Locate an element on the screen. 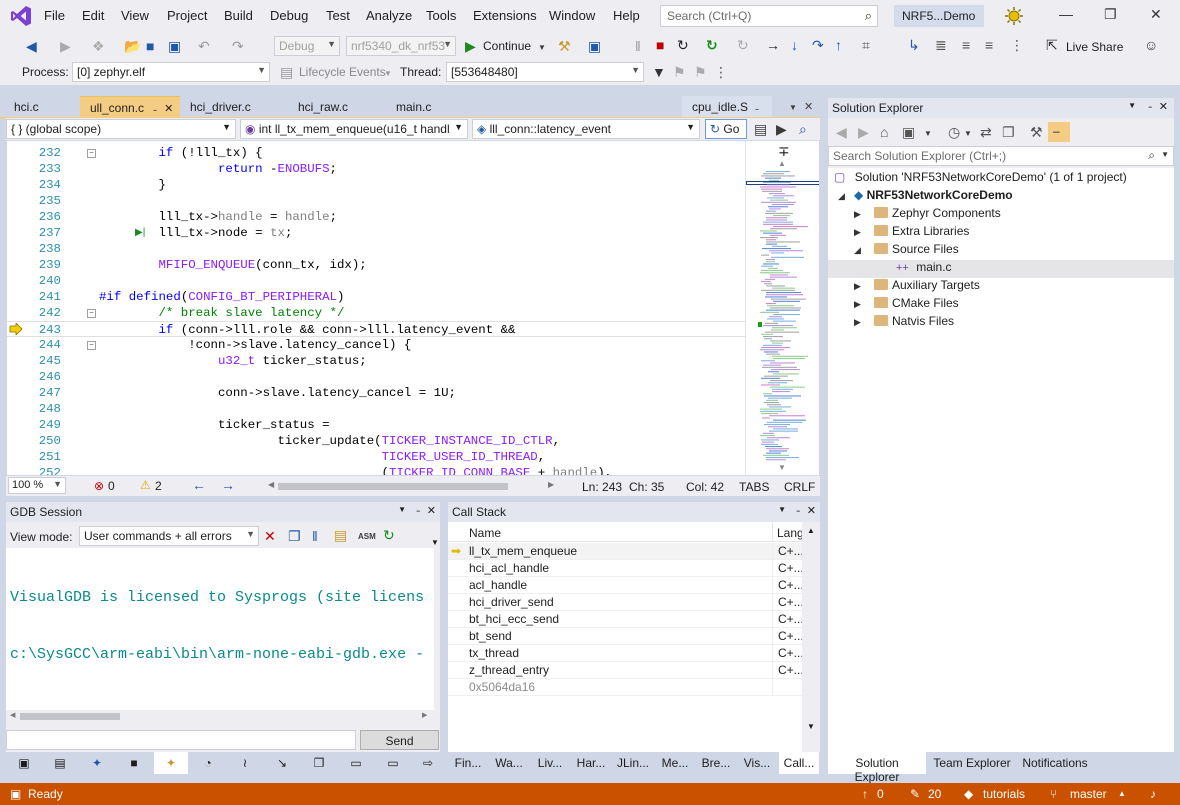 The image size is (1180, 805). gdb-command-input is located at coordinates (181, 740).